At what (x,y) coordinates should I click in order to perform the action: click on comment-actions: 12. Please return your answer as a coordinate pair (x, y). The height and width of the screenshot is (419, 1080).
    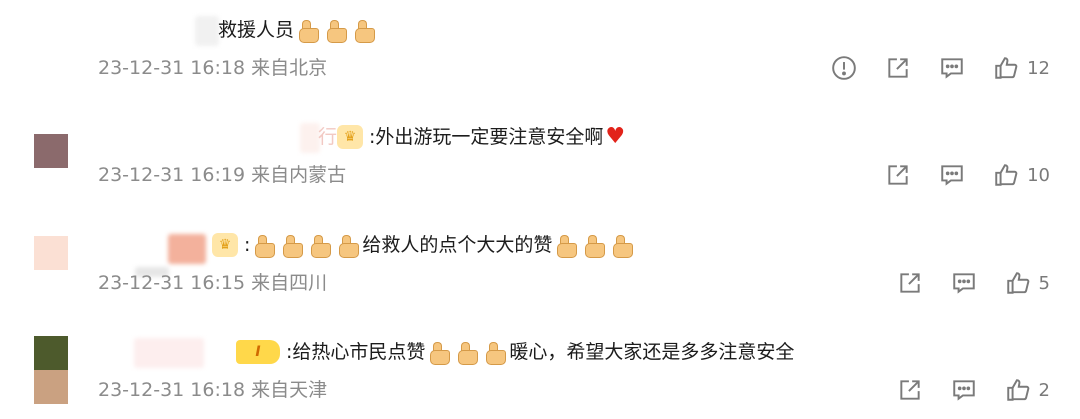
    Looking at the image, I should click on (940, 68).